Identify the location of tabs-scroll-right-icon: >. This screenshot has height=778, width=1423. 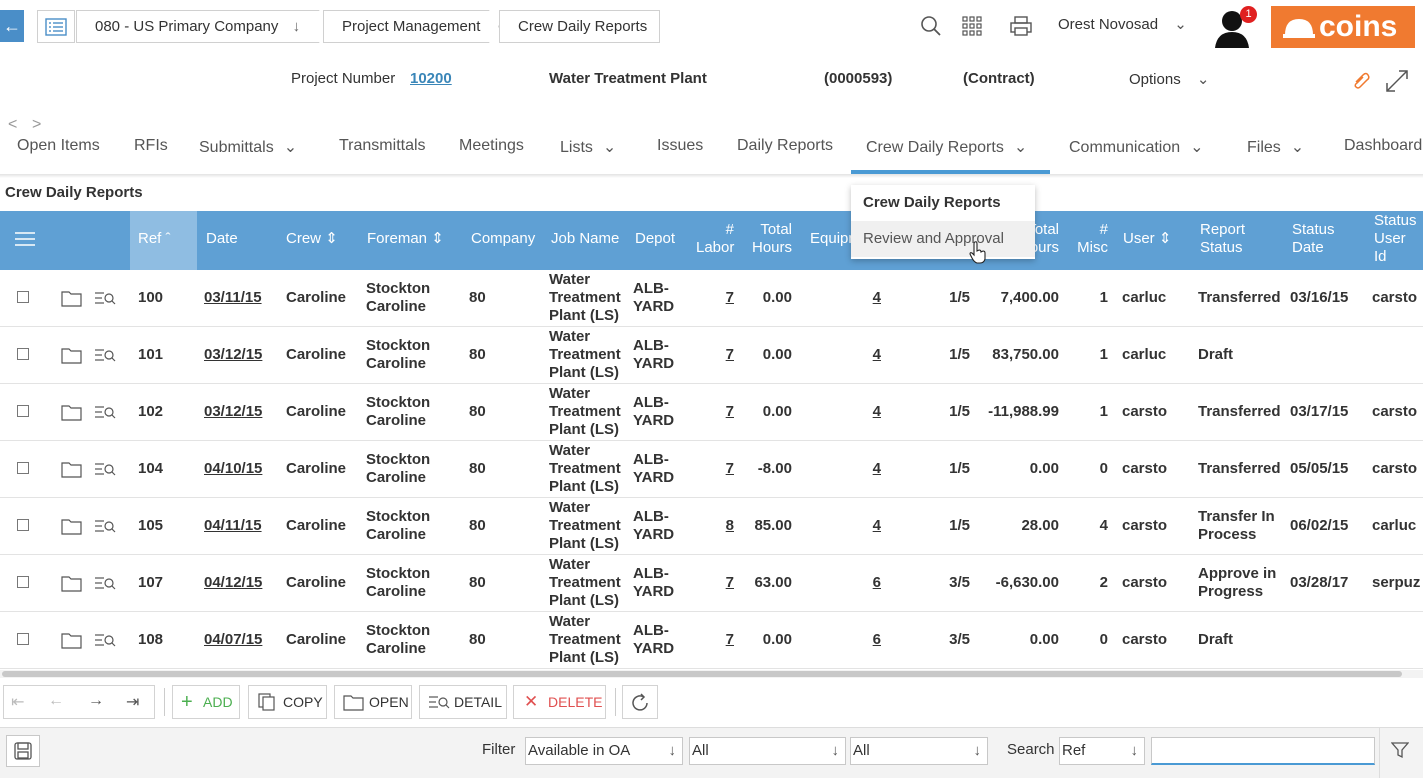
(36, 125).